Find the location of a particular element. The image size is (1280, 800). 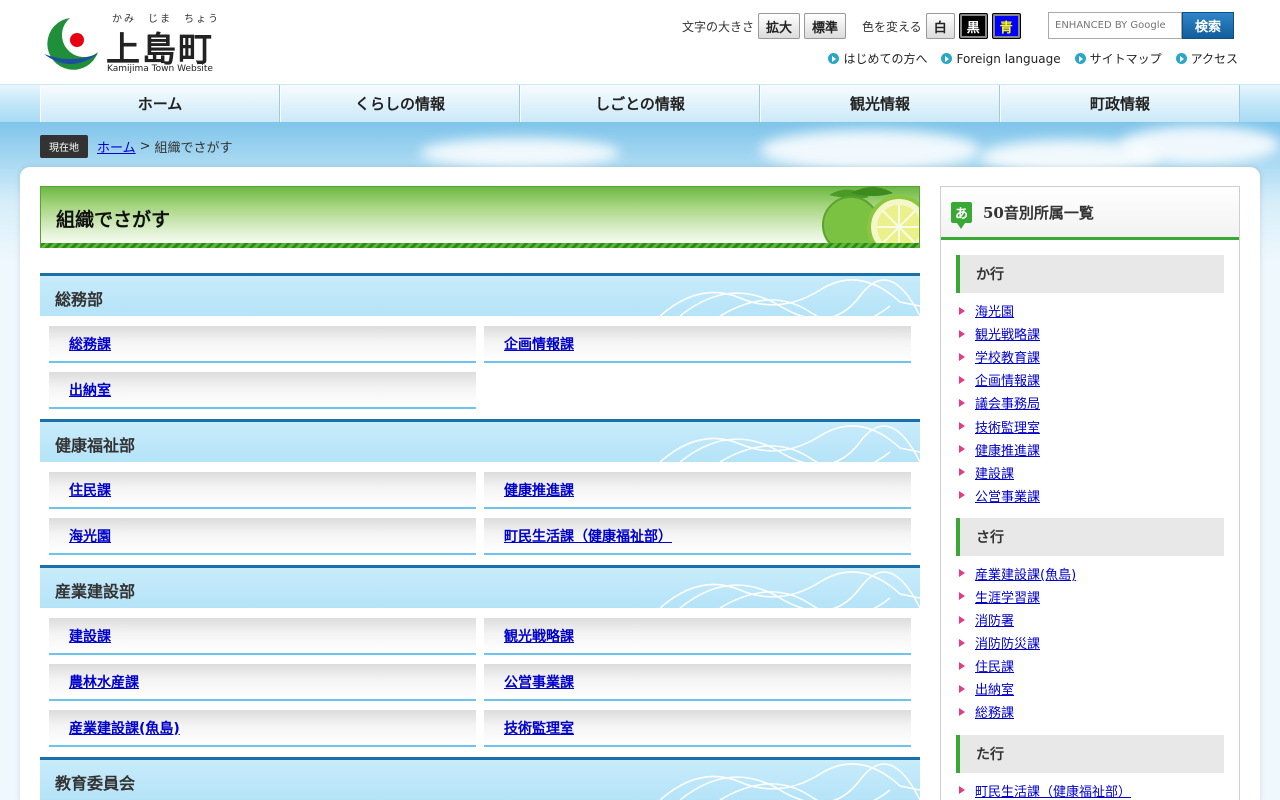

kana-group-list: 町民生活課（健康福祉部） is located at coordinates (1090, 786).